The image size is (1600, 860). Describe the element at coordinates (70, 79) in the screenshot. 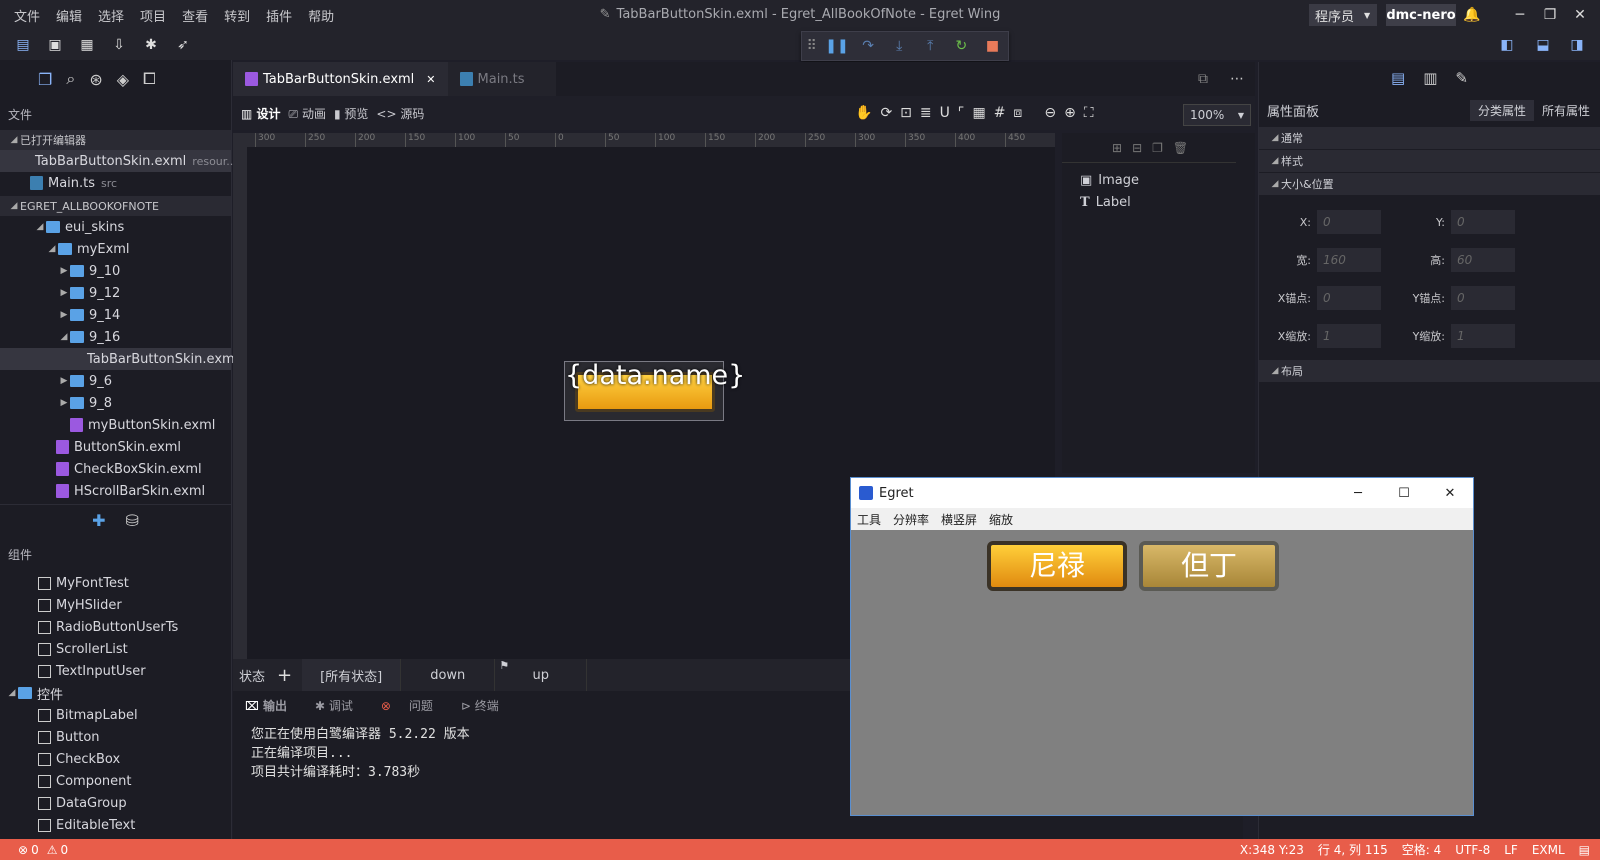

I see `search-icon: ⌕` at that location.